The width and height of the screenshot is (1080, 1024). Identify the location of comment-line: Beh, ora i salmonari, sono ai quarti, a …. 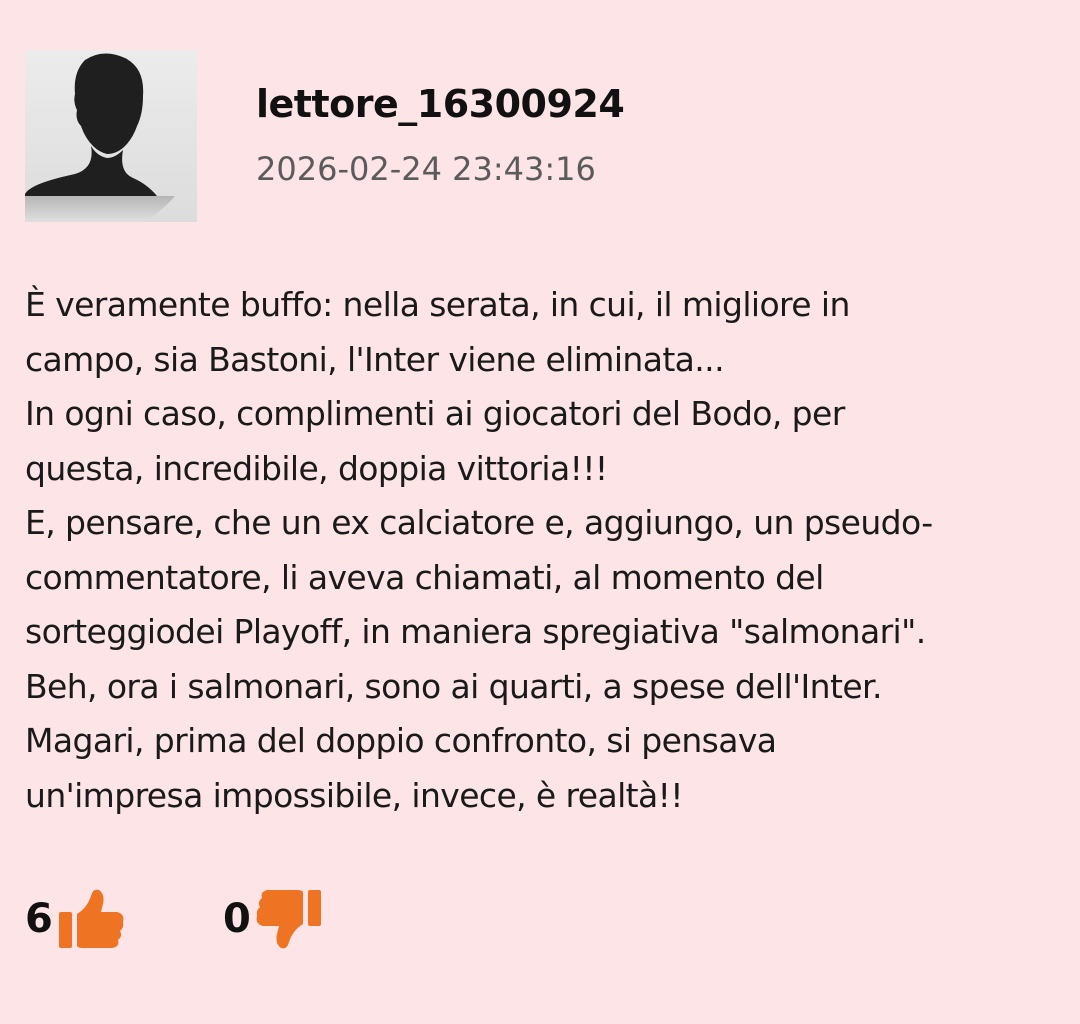
(453, 686).